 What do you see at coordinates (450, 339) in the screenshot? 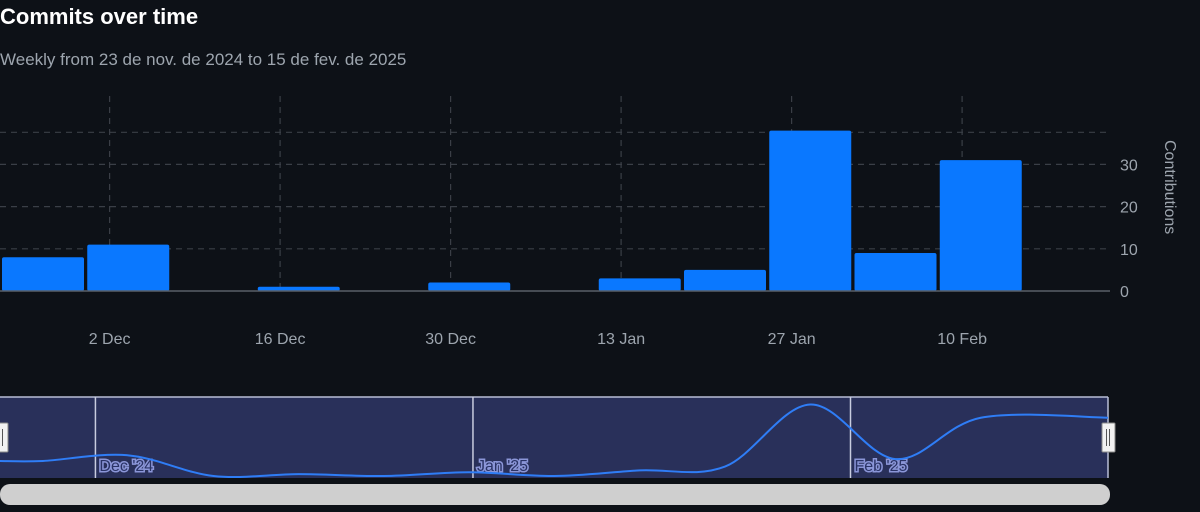
I see `x-tick-label: 30 Dec` at bounding box center [450, 339].